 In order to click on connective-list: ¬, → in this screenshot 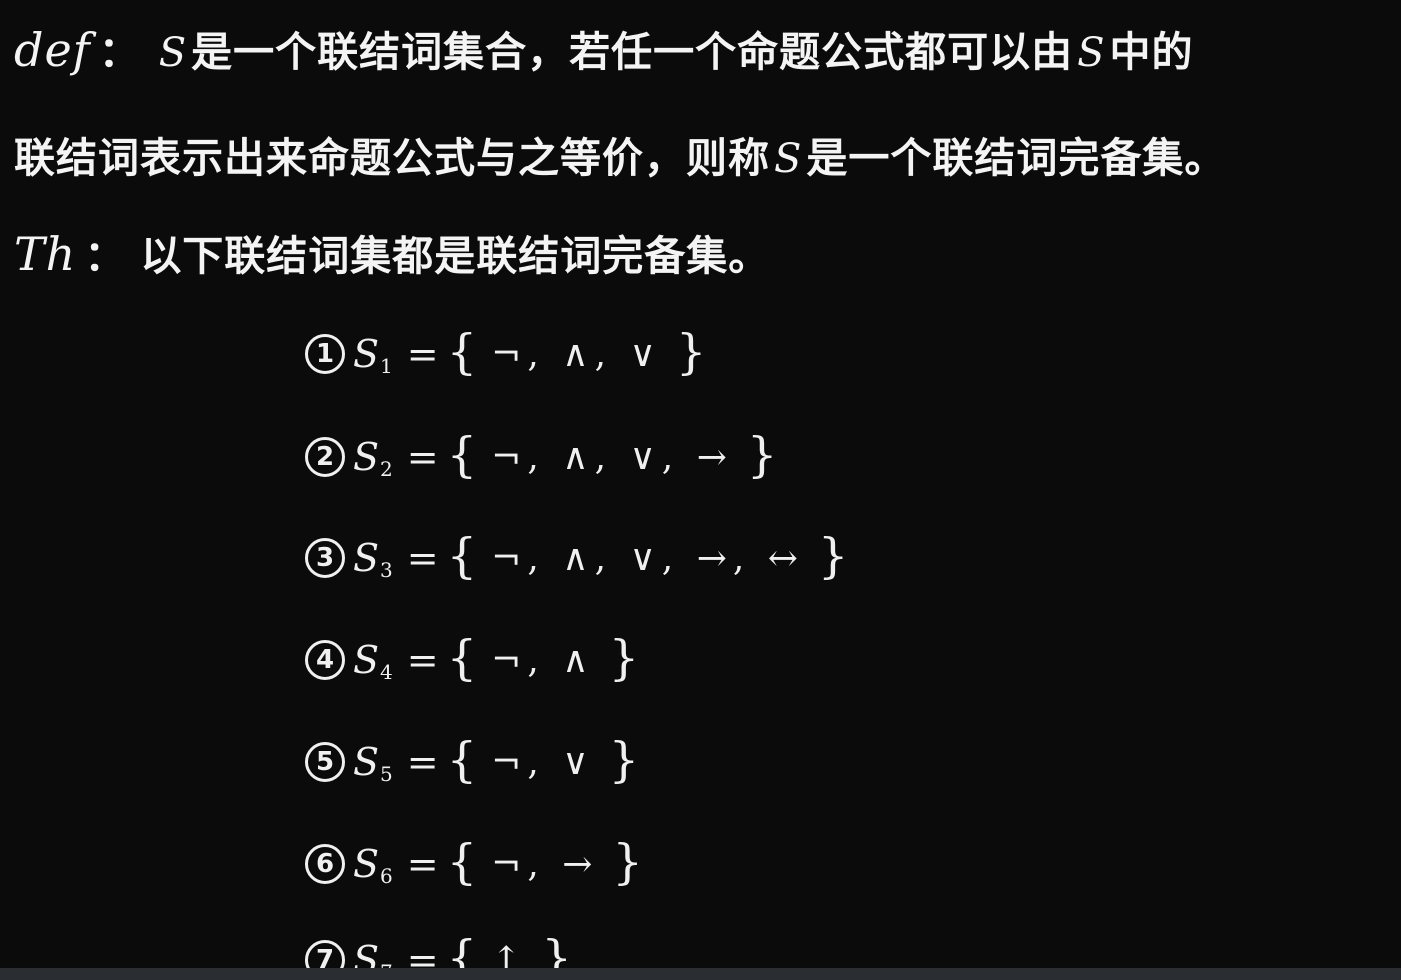, I will do `click(545, 864)`.